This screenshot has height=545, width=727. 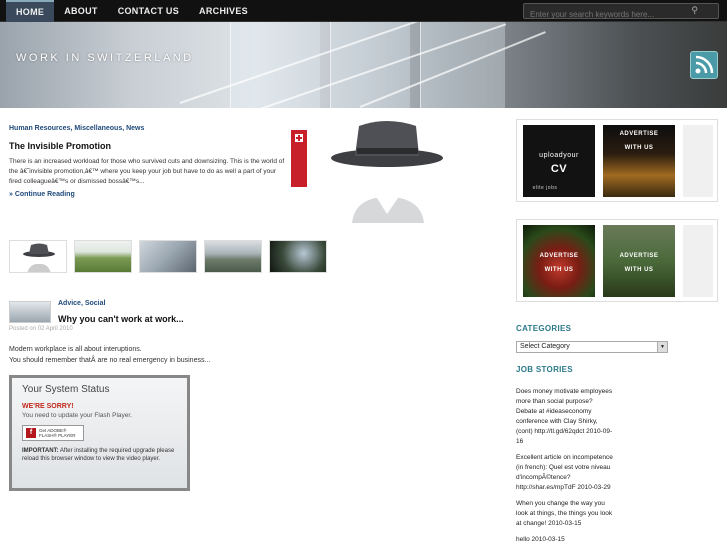 I want to click on ad-box-bottom: ADVERTISE WITH US ADVERTISE WITH US, so click(x=617, y=260).